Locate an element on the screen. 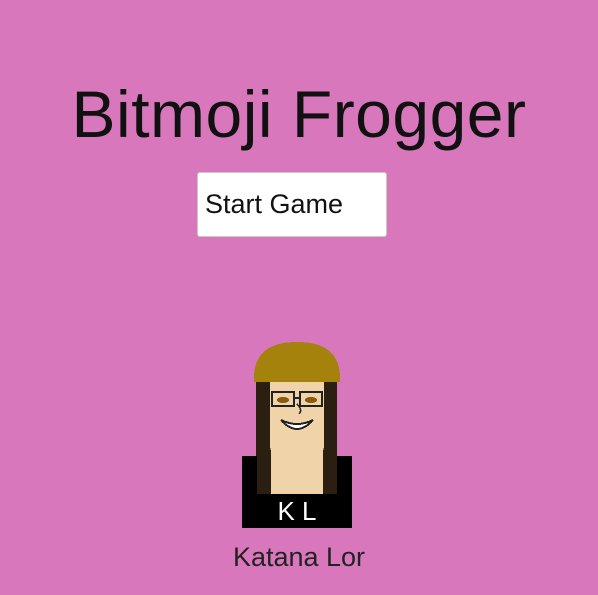  creator-name: Katana Lor is located at coordinates (299, 557).